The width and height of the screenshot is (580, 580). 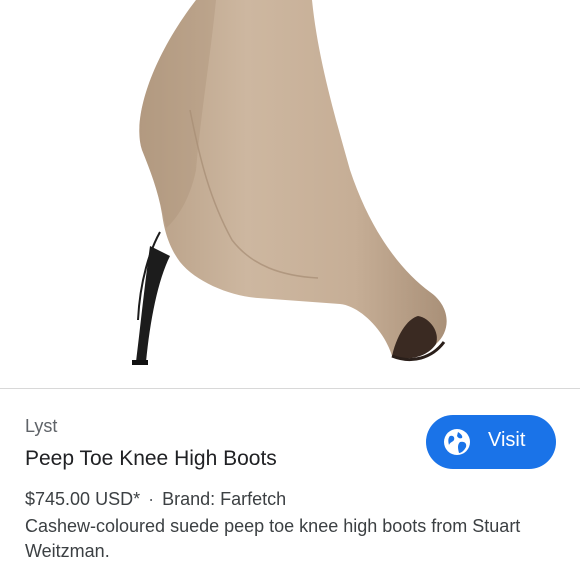 I want to click on source-name: Lyst, so click(x=41, y=426).